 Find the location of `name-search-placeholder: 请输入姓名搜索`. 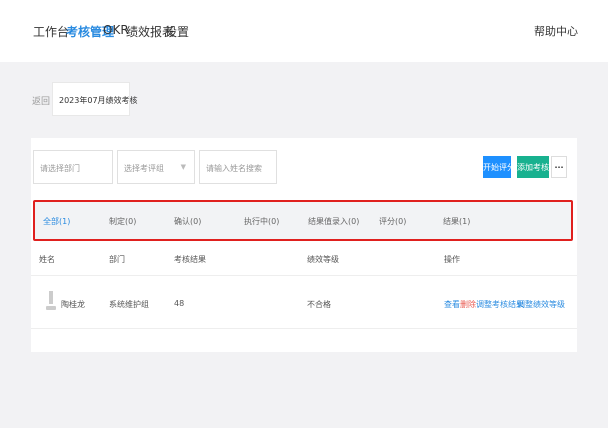

name-search-placeholder: 请输入姓名搜索 is located at coordinates (234, 168).